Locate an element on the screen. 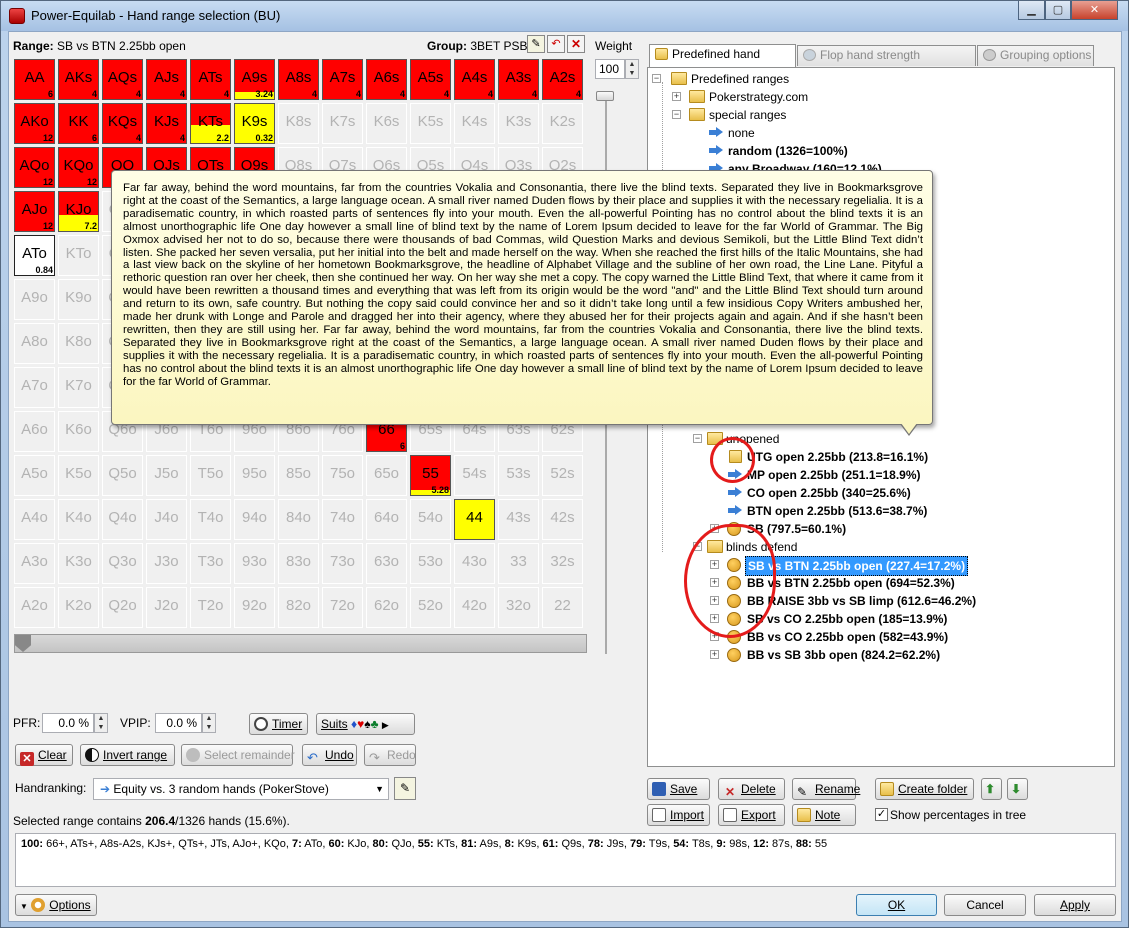 This screenshot has height=928, width=1129. hand-cell-K9s: K9s 0.32 is located at coordinates (254, 123).